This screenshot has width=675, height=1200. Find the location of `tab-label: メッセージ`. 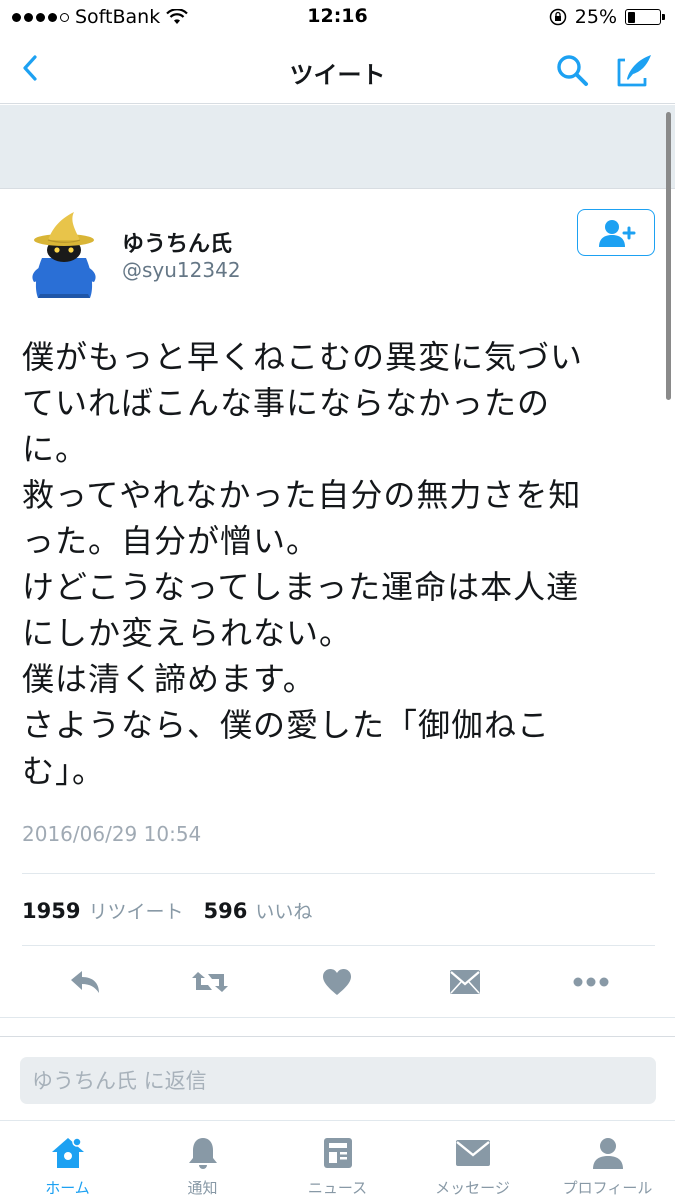

tab-label: メッセージ is located at coordinates (472, 1188).